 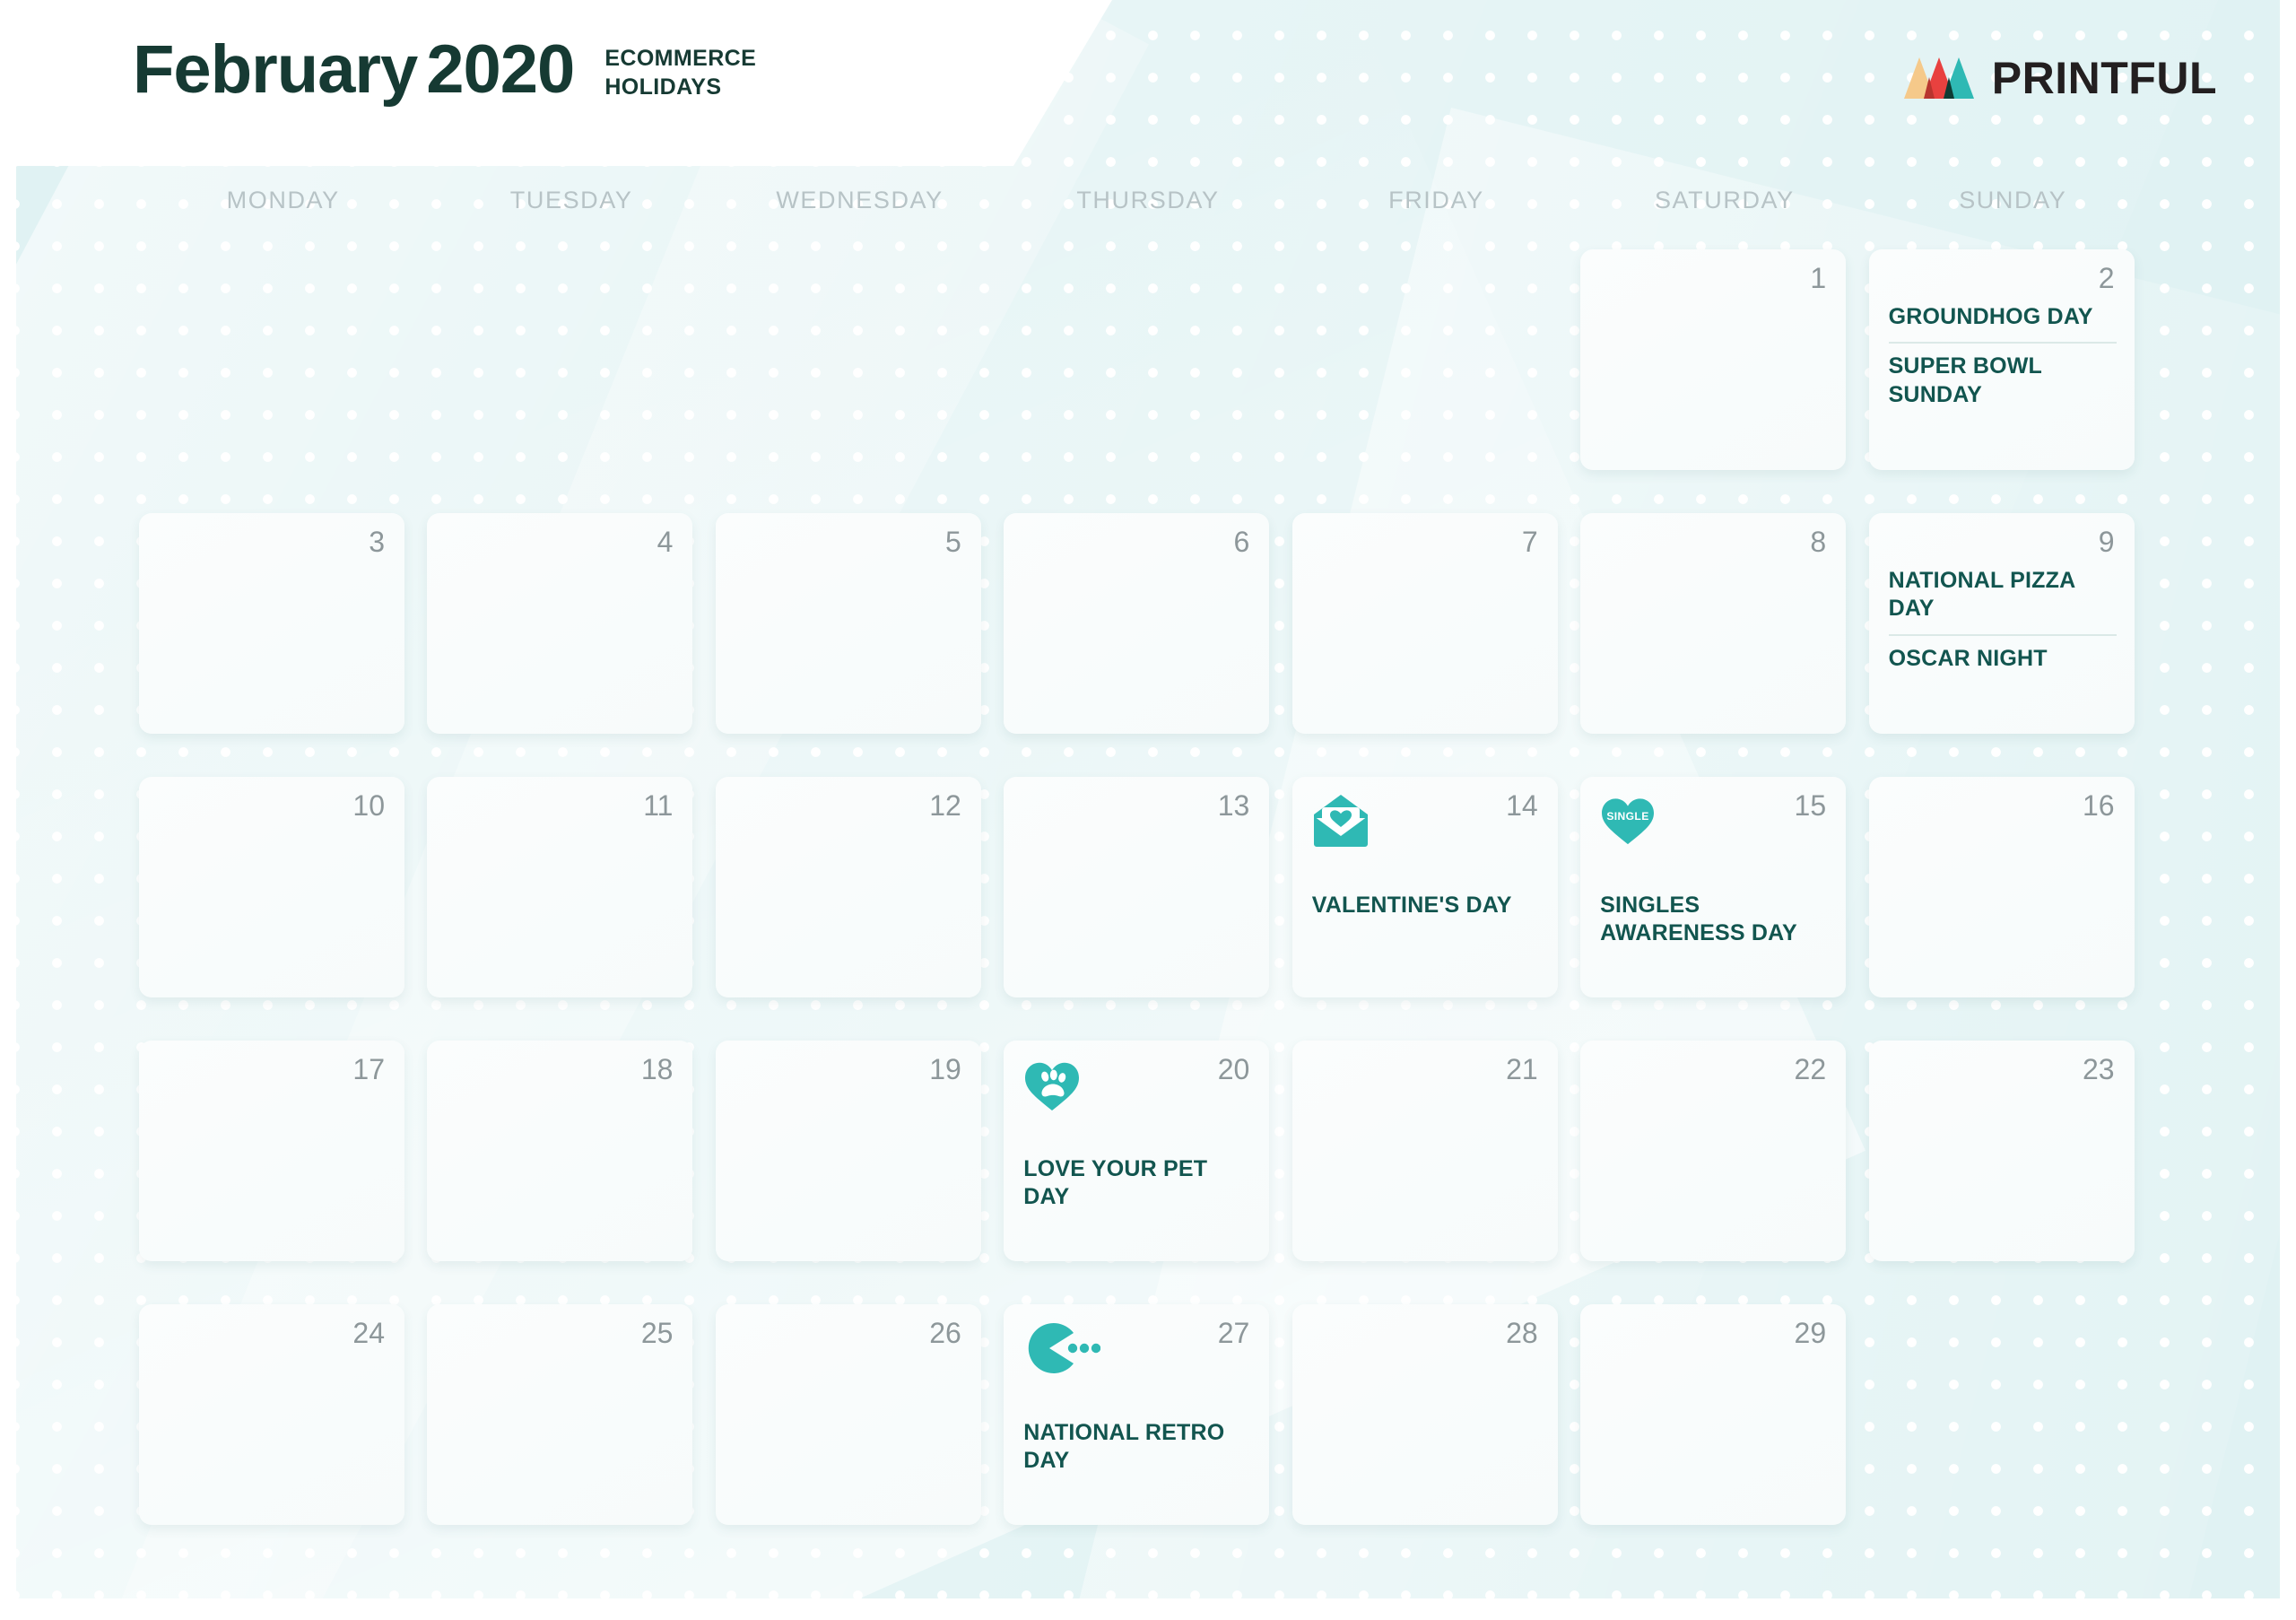 I want to click on calendar-cell-17: 17, so click(x=271, y=1151).